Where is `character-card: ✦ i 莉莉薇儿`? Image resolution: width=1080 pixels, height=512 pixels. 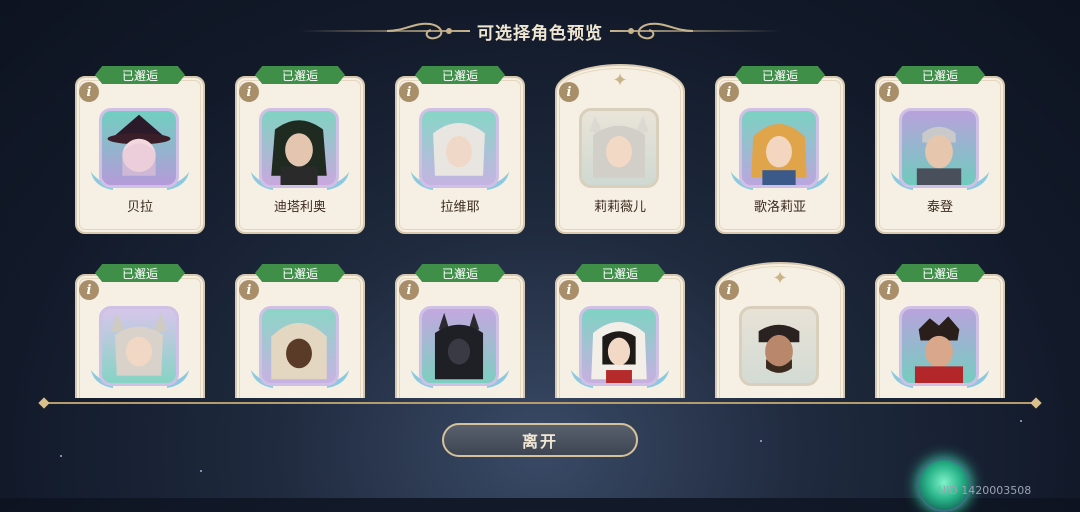 character-card: ✦ i 莉莉薇儿 is located at coordinates (620, 147).